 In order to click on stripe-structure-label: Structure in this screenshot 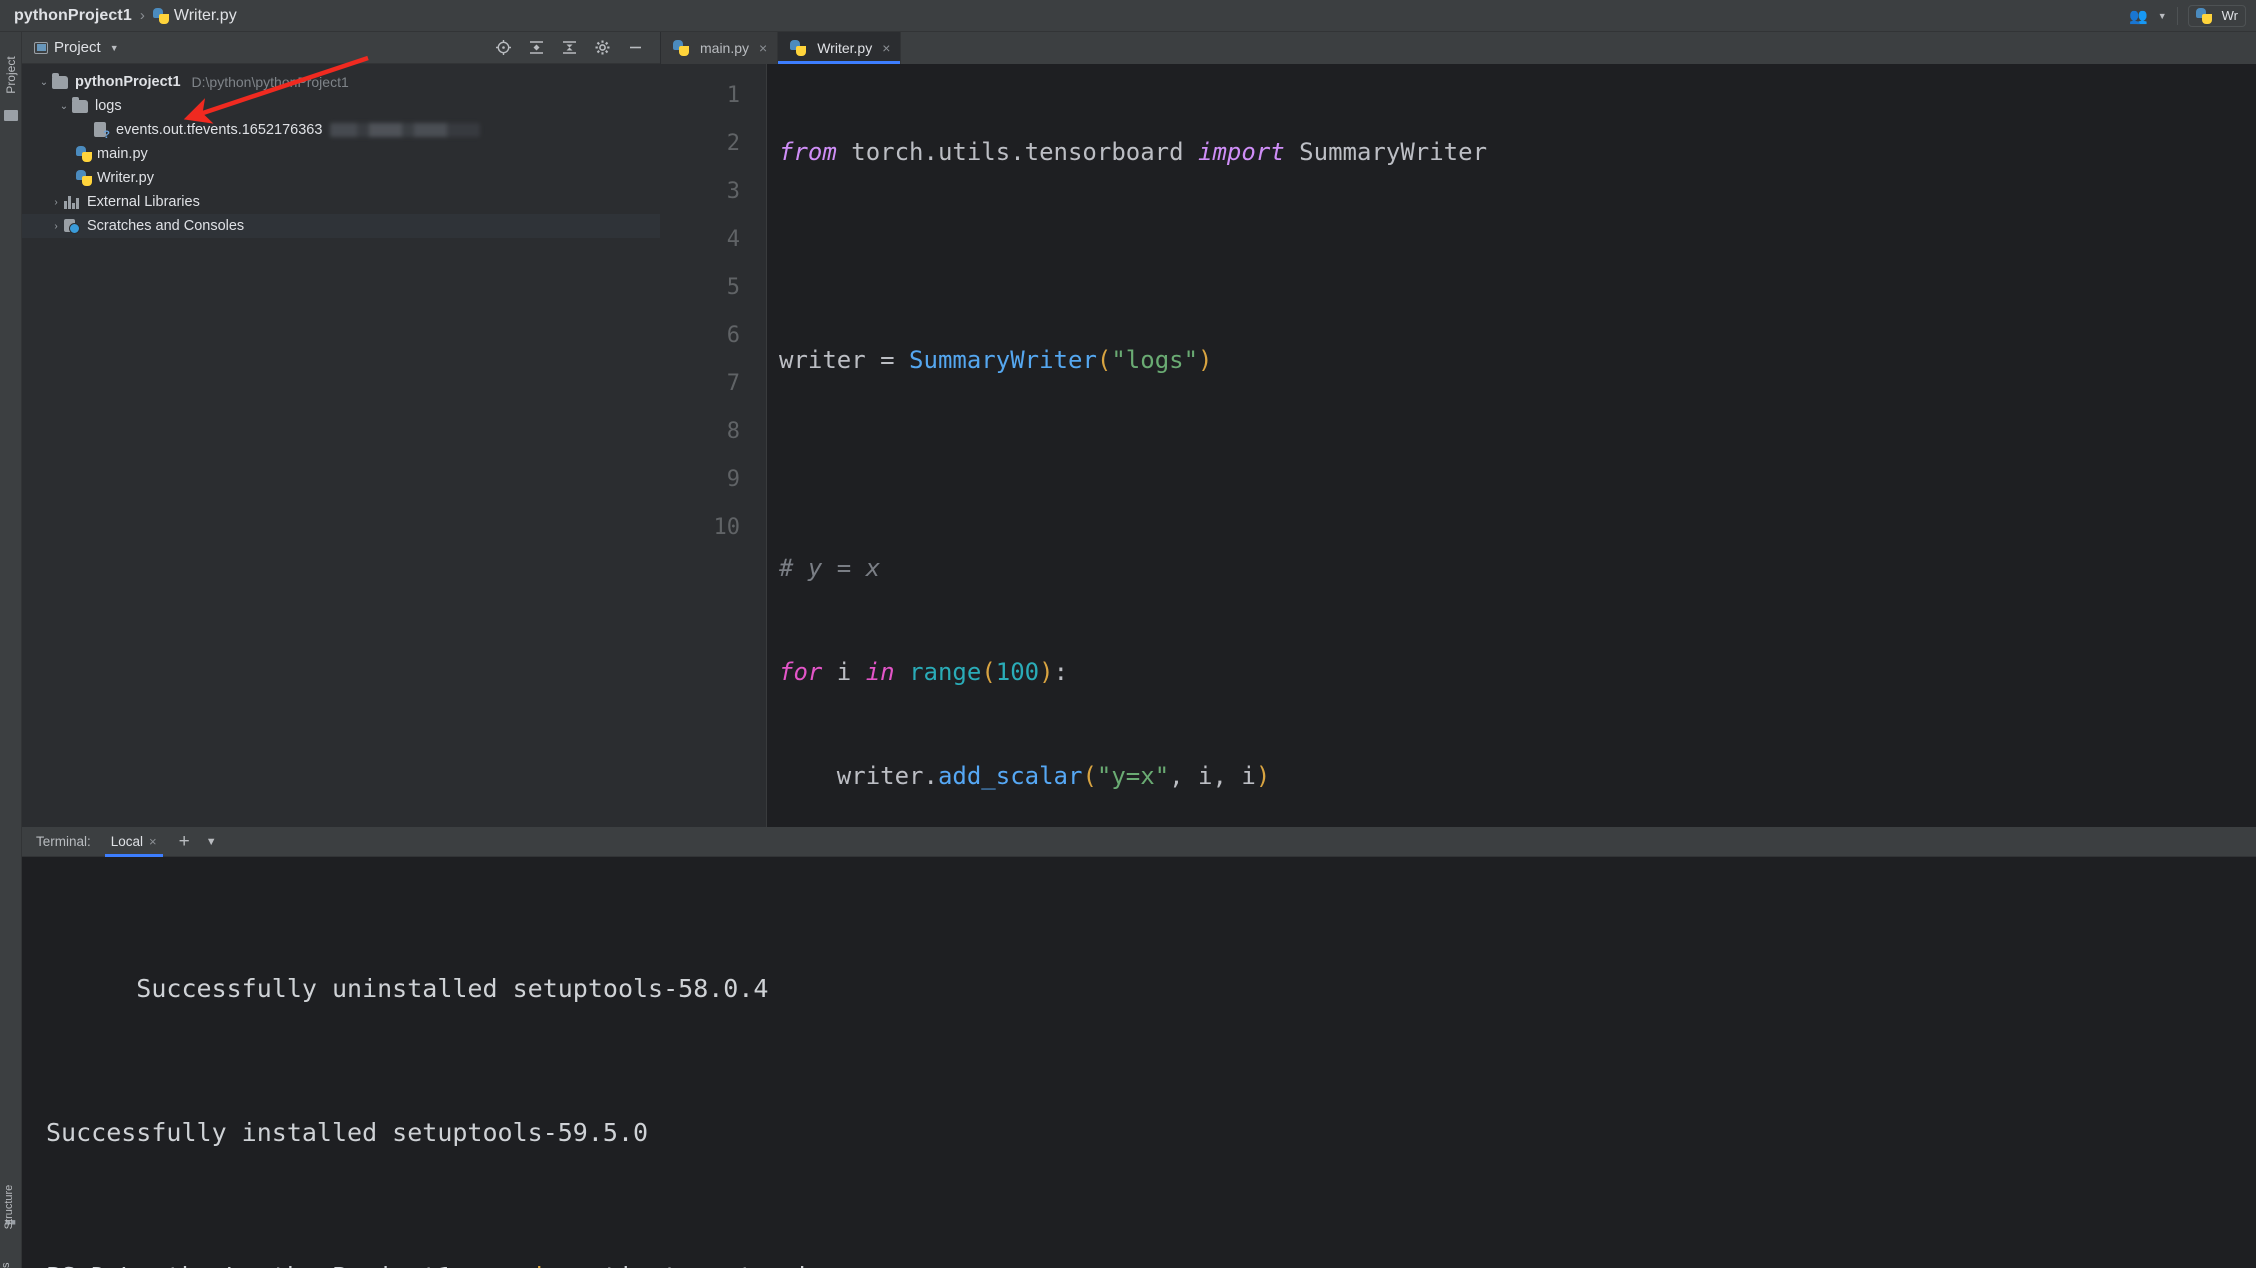, I will do `click(13, 1207)`.